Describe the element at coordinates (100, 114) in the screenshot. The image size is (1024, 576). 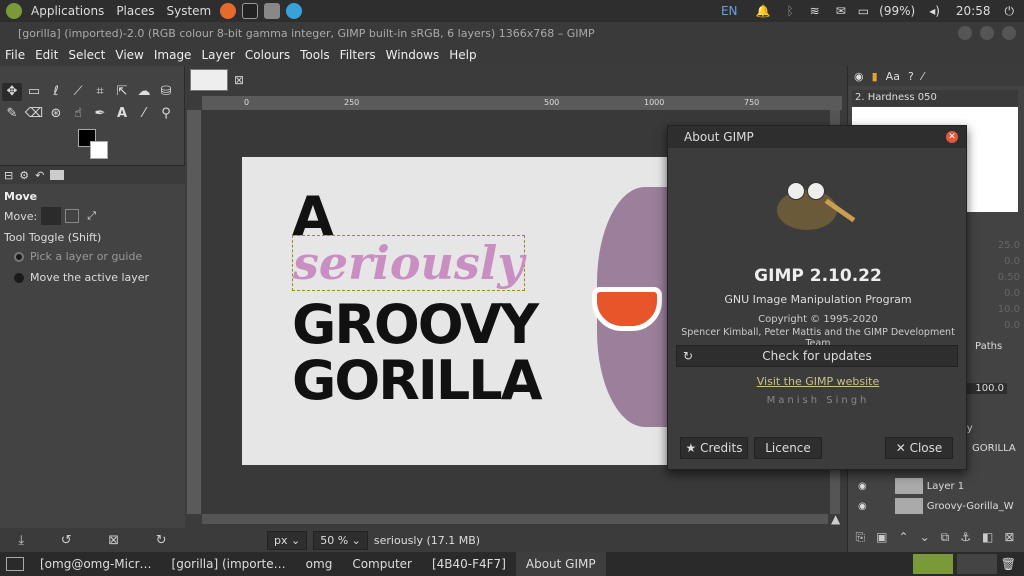
I see `path-tool-icon: ✒` at that location.